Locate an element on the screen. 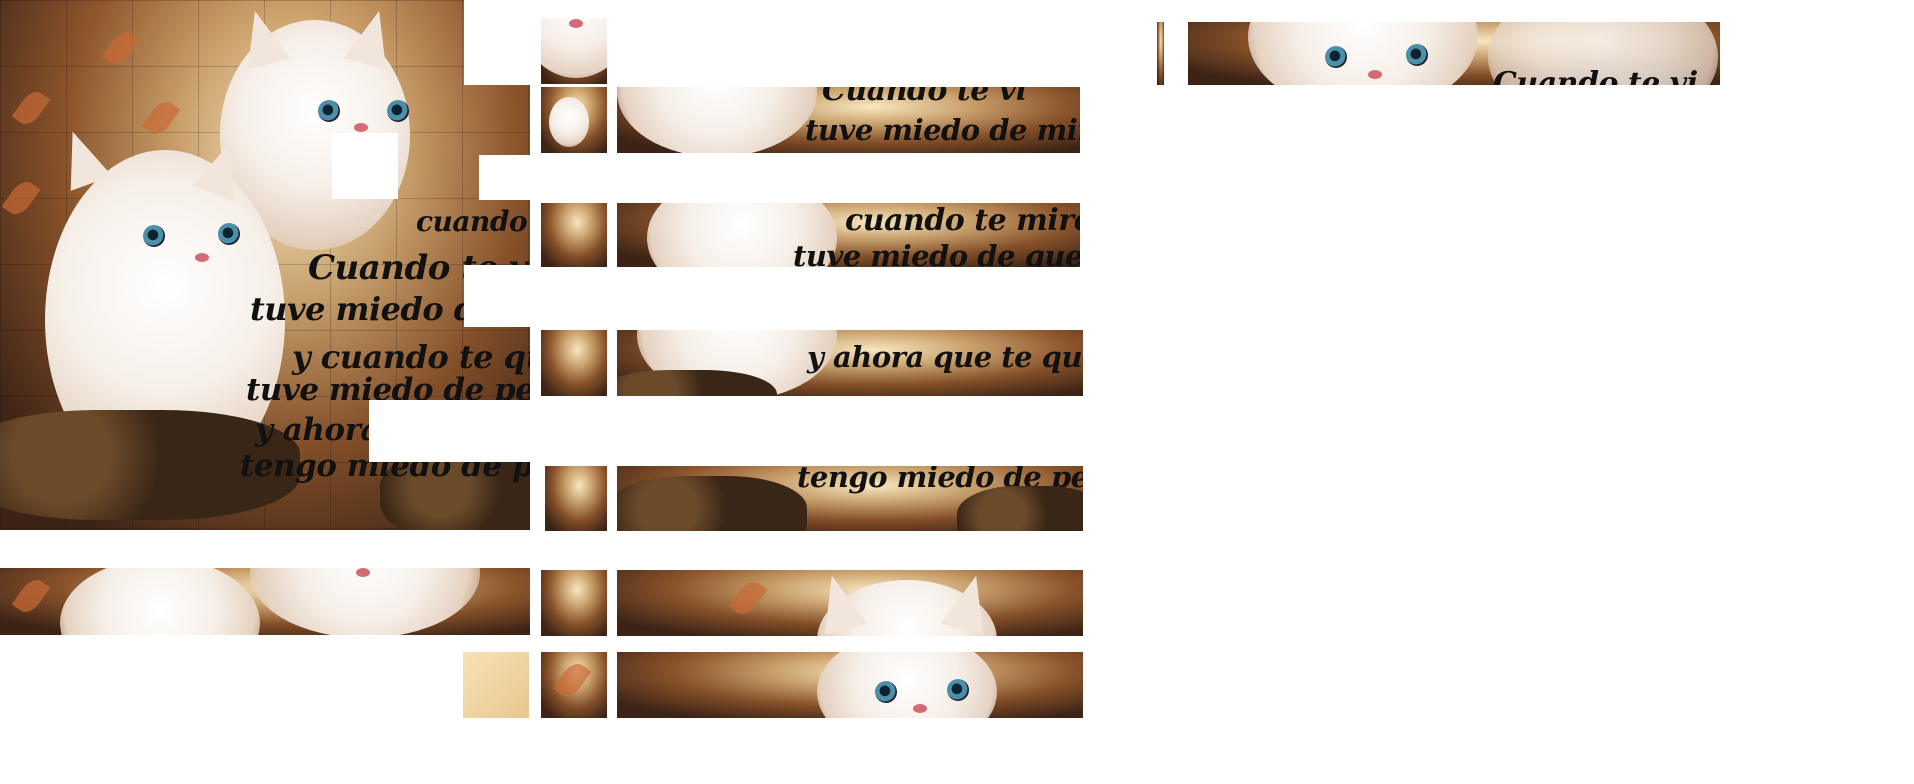 The image size is (1914, 784). puzzle-piece-strip: Cuando te vi is located at coordinates (1454, 53).